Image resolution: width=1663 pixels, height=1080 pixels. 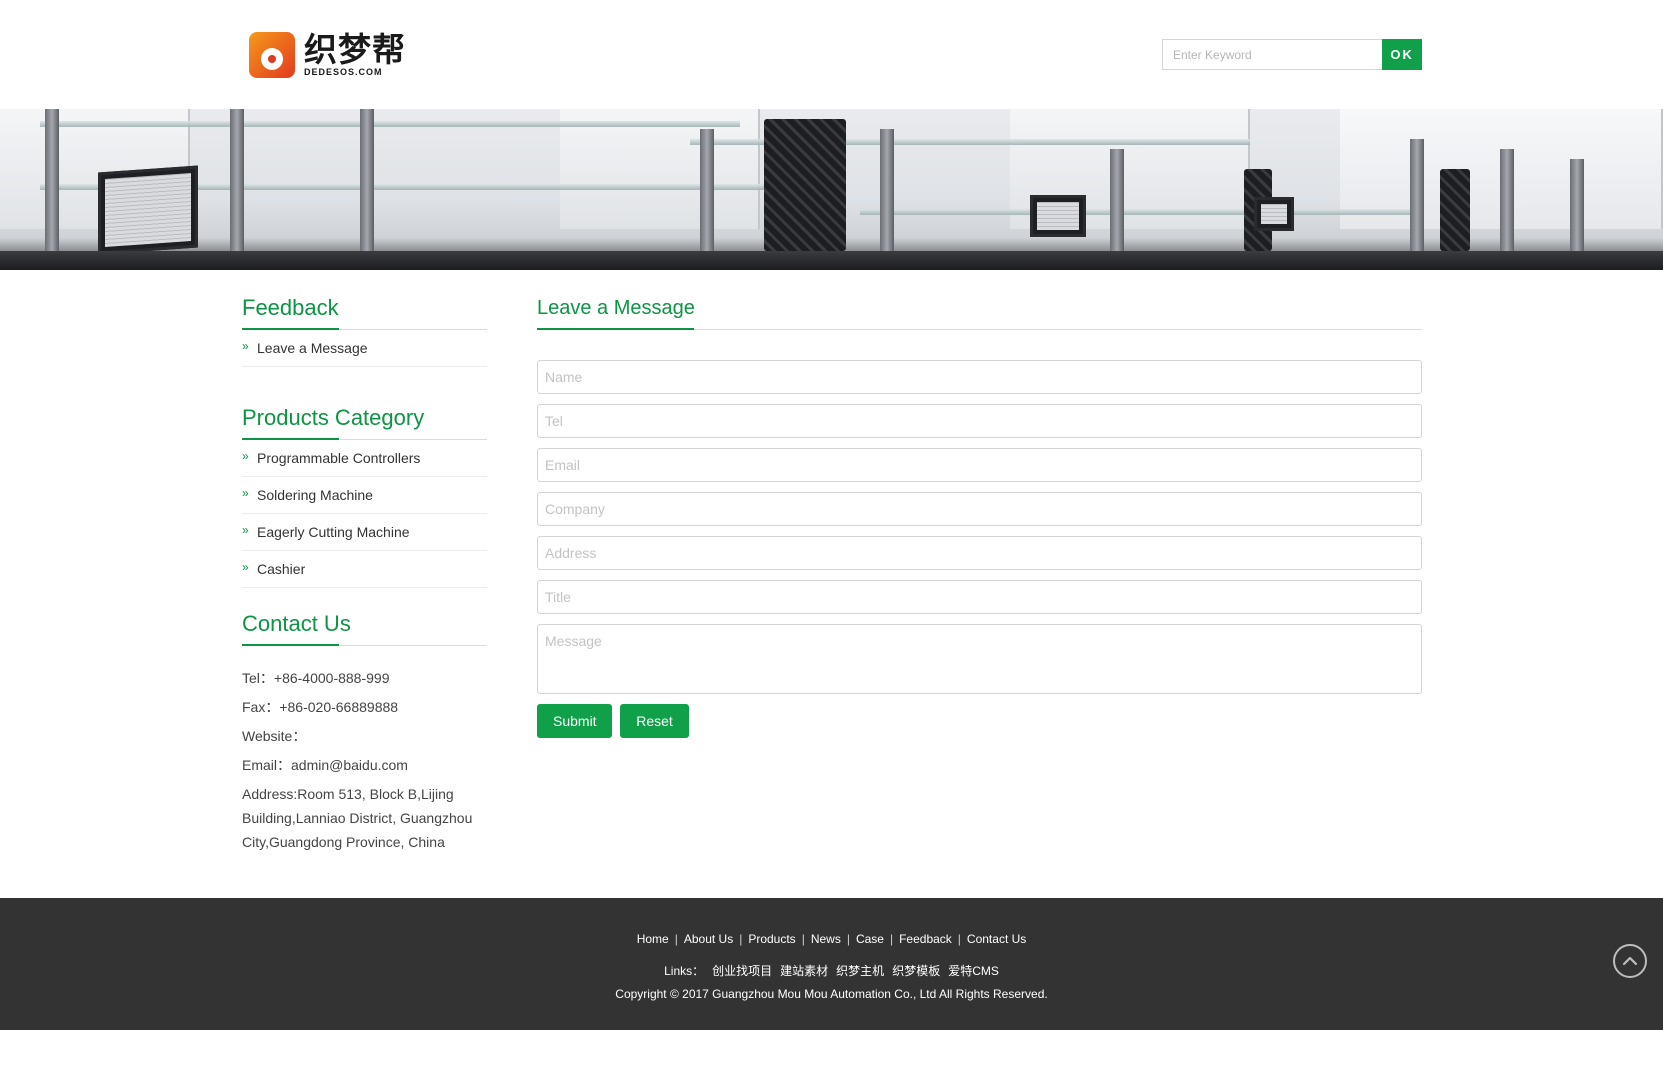 What do you see at coordinates (355, 49) in the screenshot?
I see `logo-name: 织梦帮` at bounding box center [355, 49].